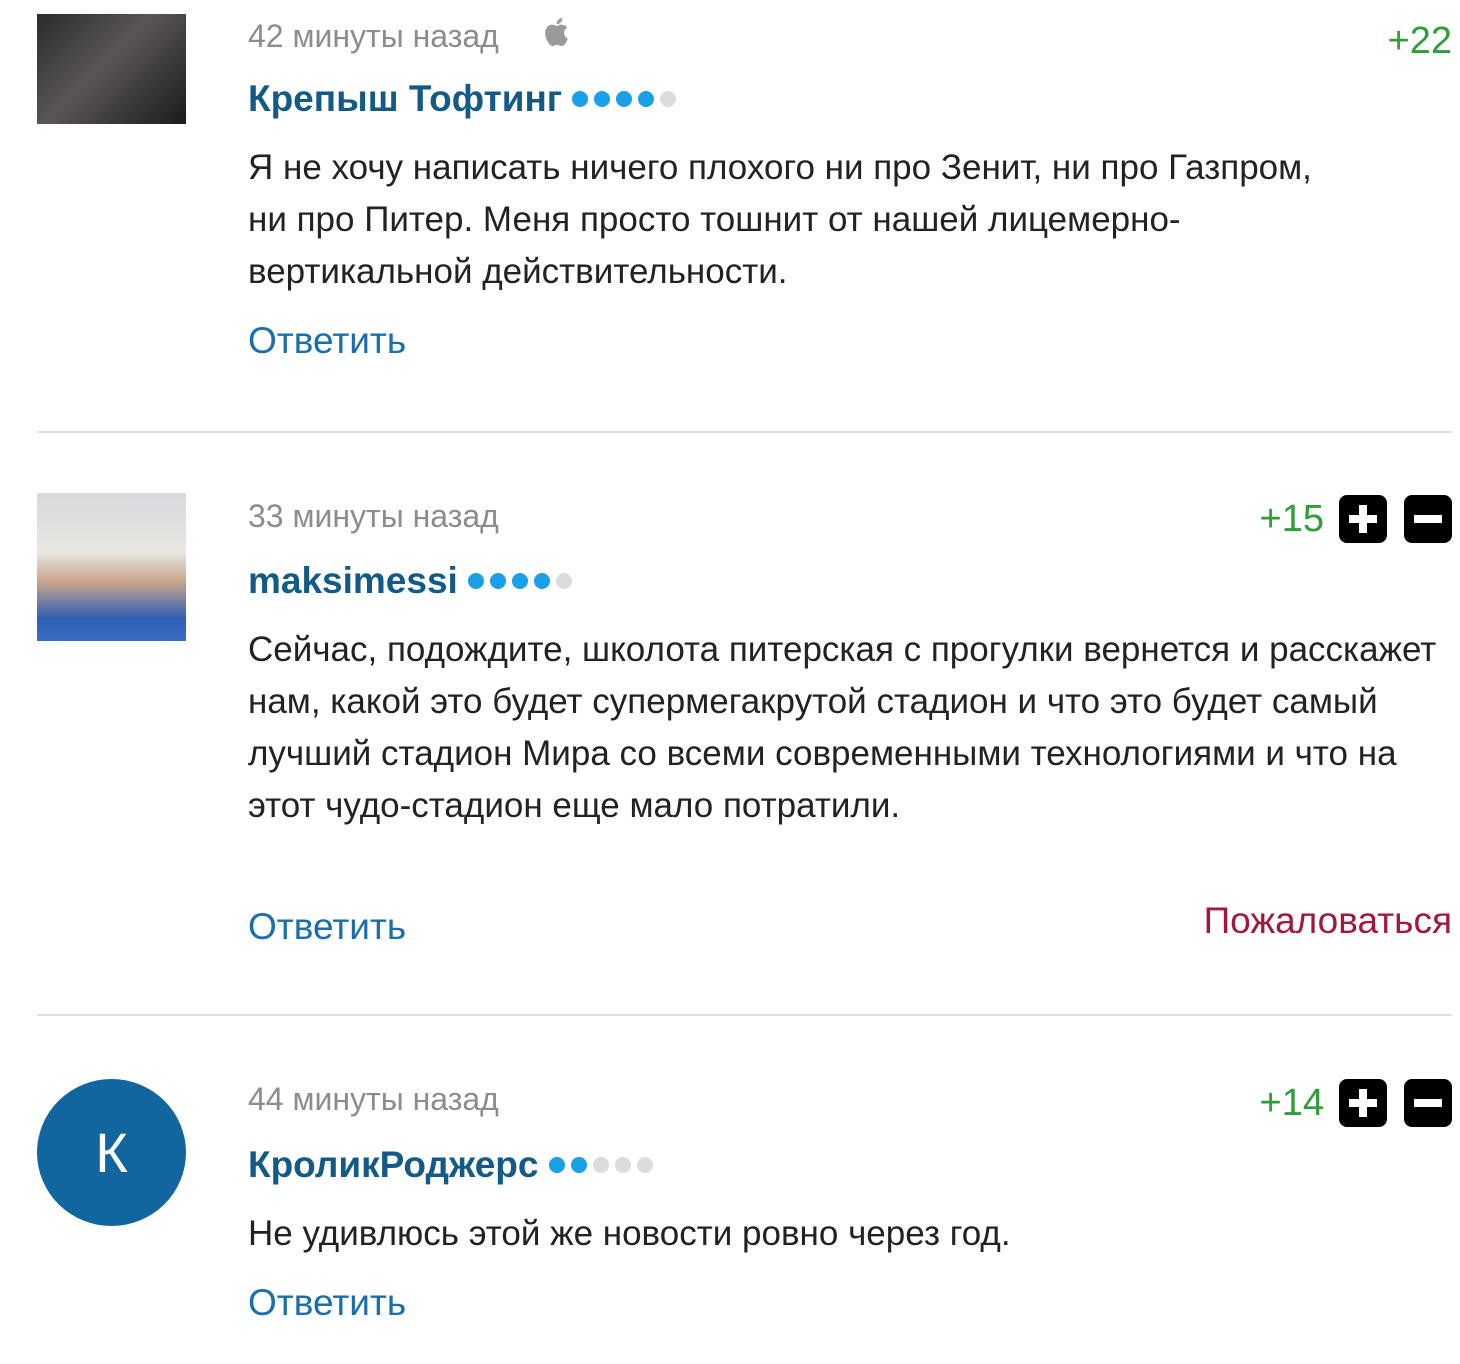  Describe the element at coordinates (393, 1165) in the screenshot. I see `author-name: КроликРоджерс` at that location.